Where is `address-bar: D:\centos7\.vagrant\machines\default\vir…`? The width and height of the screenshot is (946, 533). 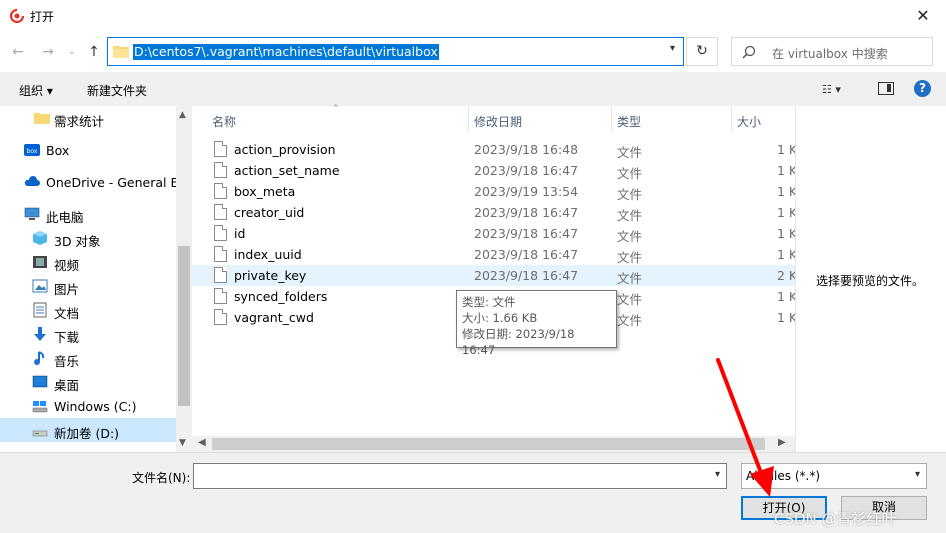 address-bar: D:\centos7\.vagrant\machines\default\vir… is located at coordinates (395, 51).